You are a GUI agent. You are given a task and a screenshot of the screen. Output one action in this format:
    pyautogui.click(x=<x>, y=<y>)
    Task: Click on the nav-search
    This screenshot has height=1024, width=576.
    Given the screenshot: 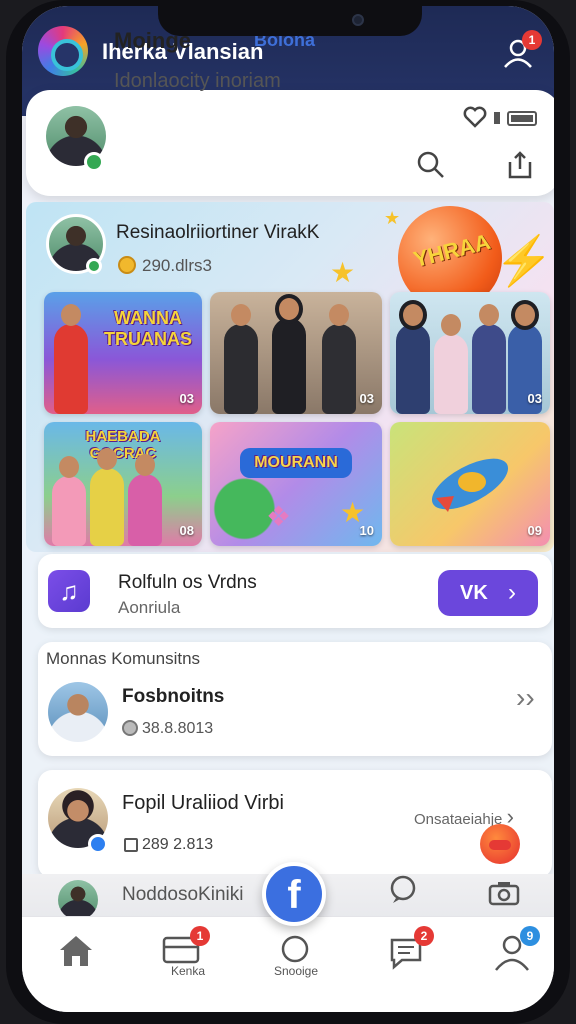 What is the action you would take?
    pyautogui.click(x=296, y=960)
    